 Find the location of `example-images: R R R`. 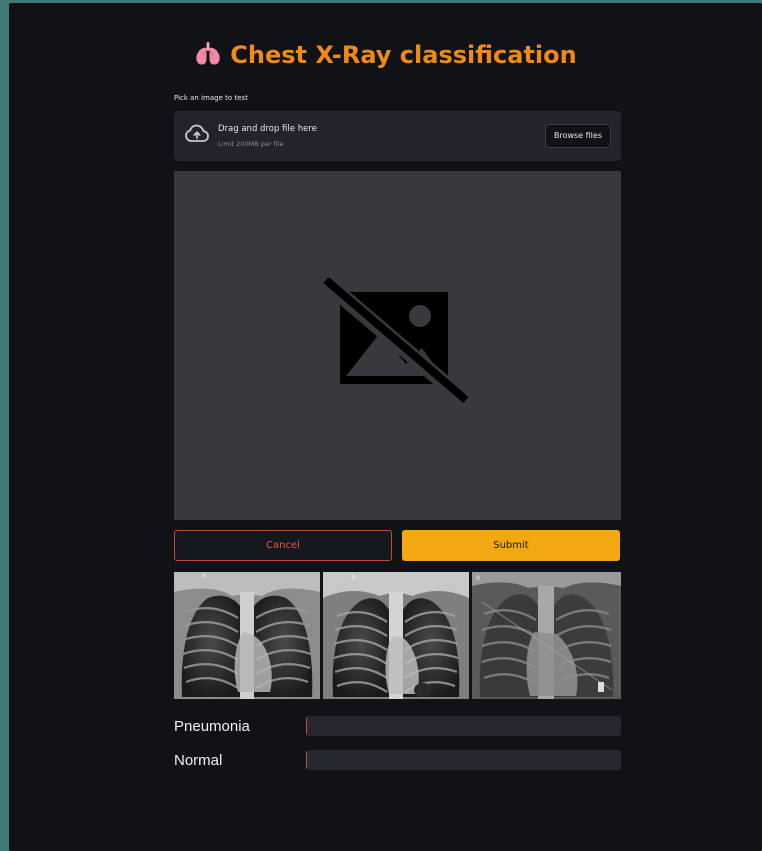

example-images: R R R is located at coordinates (397, 635).